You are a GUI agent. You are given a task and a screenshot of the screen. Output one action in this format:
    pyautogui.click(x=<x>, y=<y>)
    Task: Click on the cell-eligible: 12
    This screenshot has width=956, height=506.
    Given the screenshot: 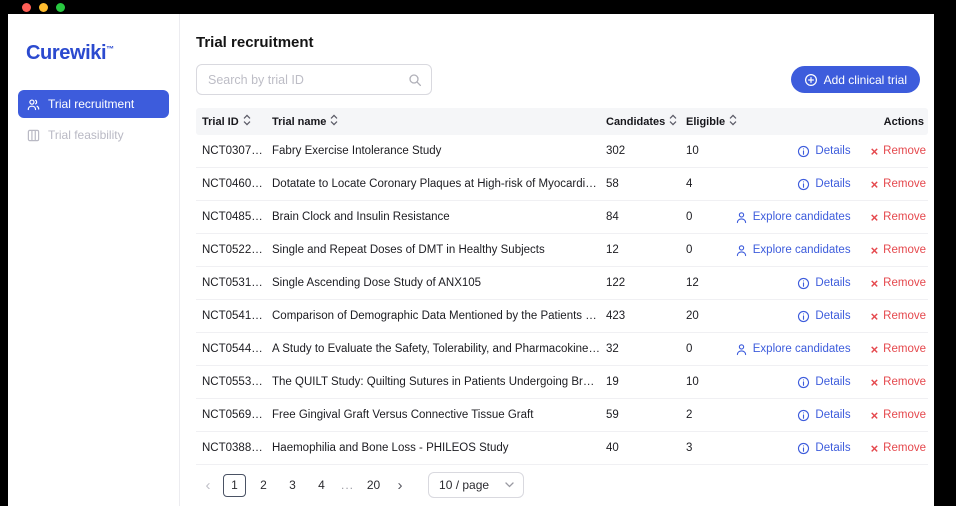 What is the action you would take?
    pyautogui.click(x=692, y=283)
    